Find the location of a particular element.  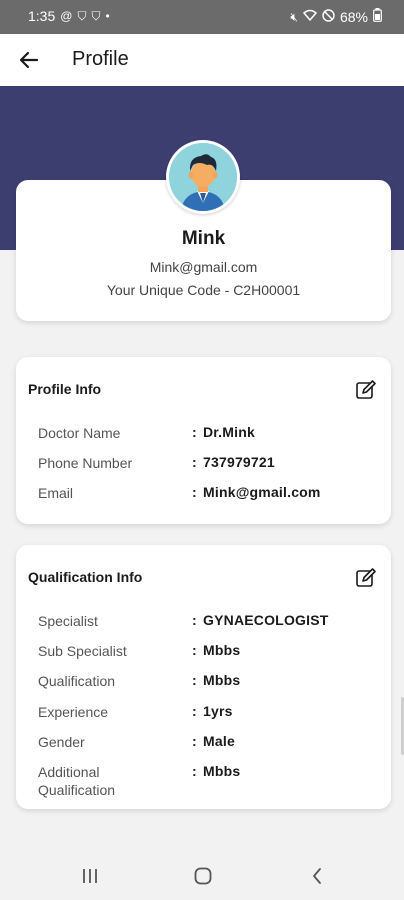

chevron-left-icon is located at coordinates (317, 876).